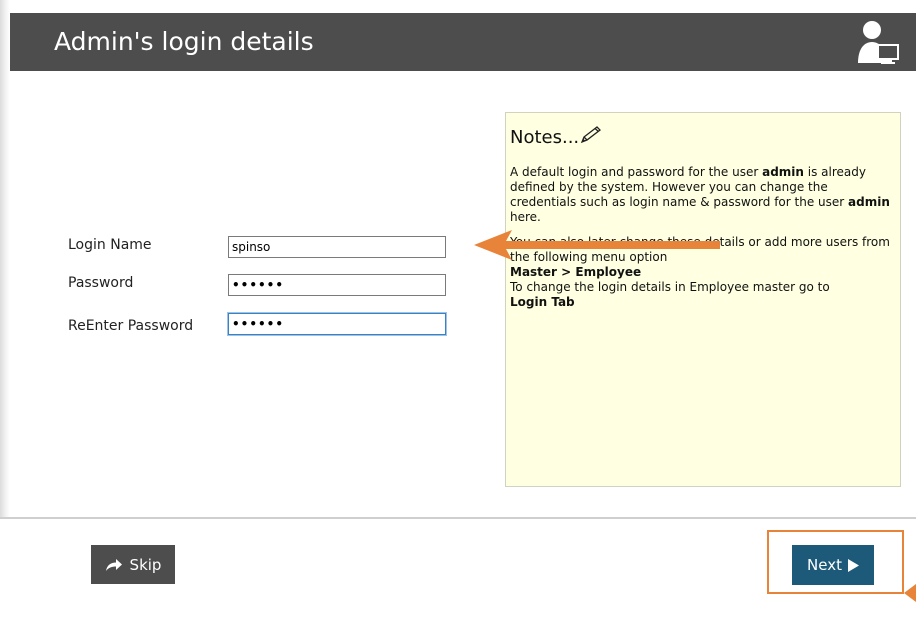 Image resolution: width=916 pixels, height=628 pixels. I want to click on next-button: Next, so click(833, 565).